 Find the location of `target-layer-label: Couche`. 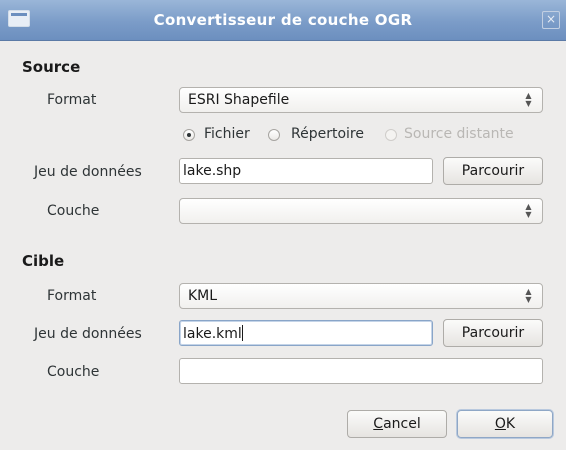

target-layer-label: Couche is located at coordinates (73, 372).